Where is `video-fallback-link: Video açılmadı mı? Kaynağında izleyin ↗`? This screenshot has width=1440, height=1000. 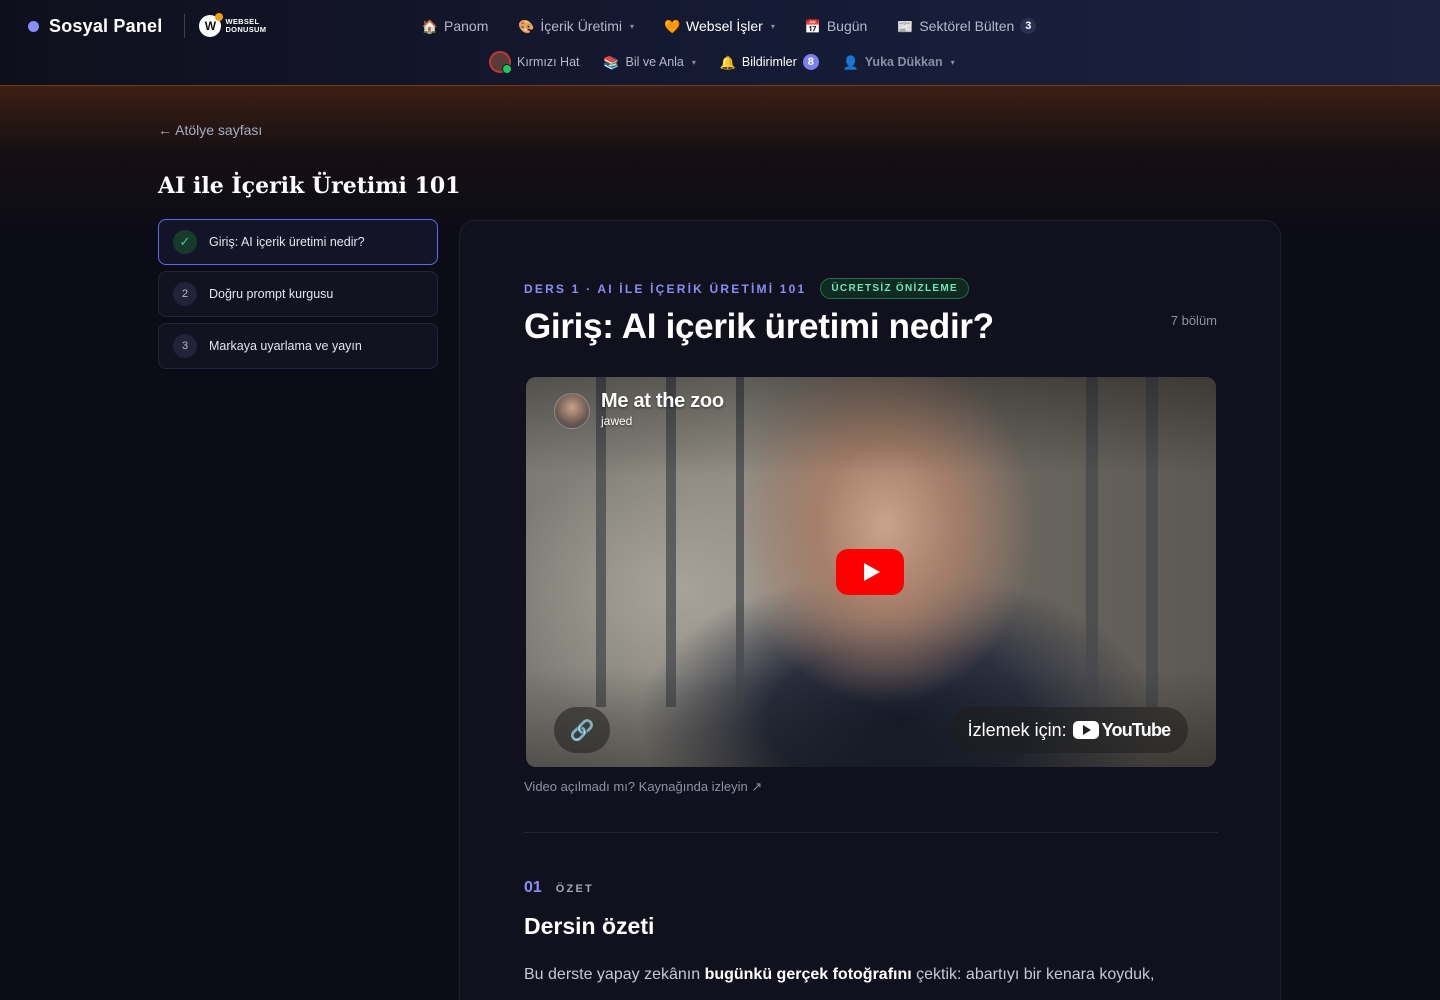
video-fallback-link: Video açılmadı mı? Kaynağında izleyin ↗ is located at coordinates (643, 787).